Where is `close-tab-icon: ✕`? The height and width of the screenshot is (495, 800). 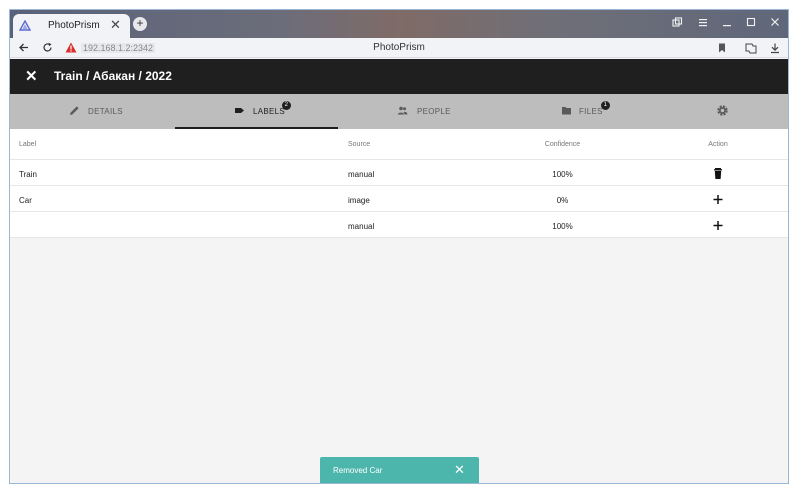
close-tab-icon: ✕ is located at coordinates (115, 25).